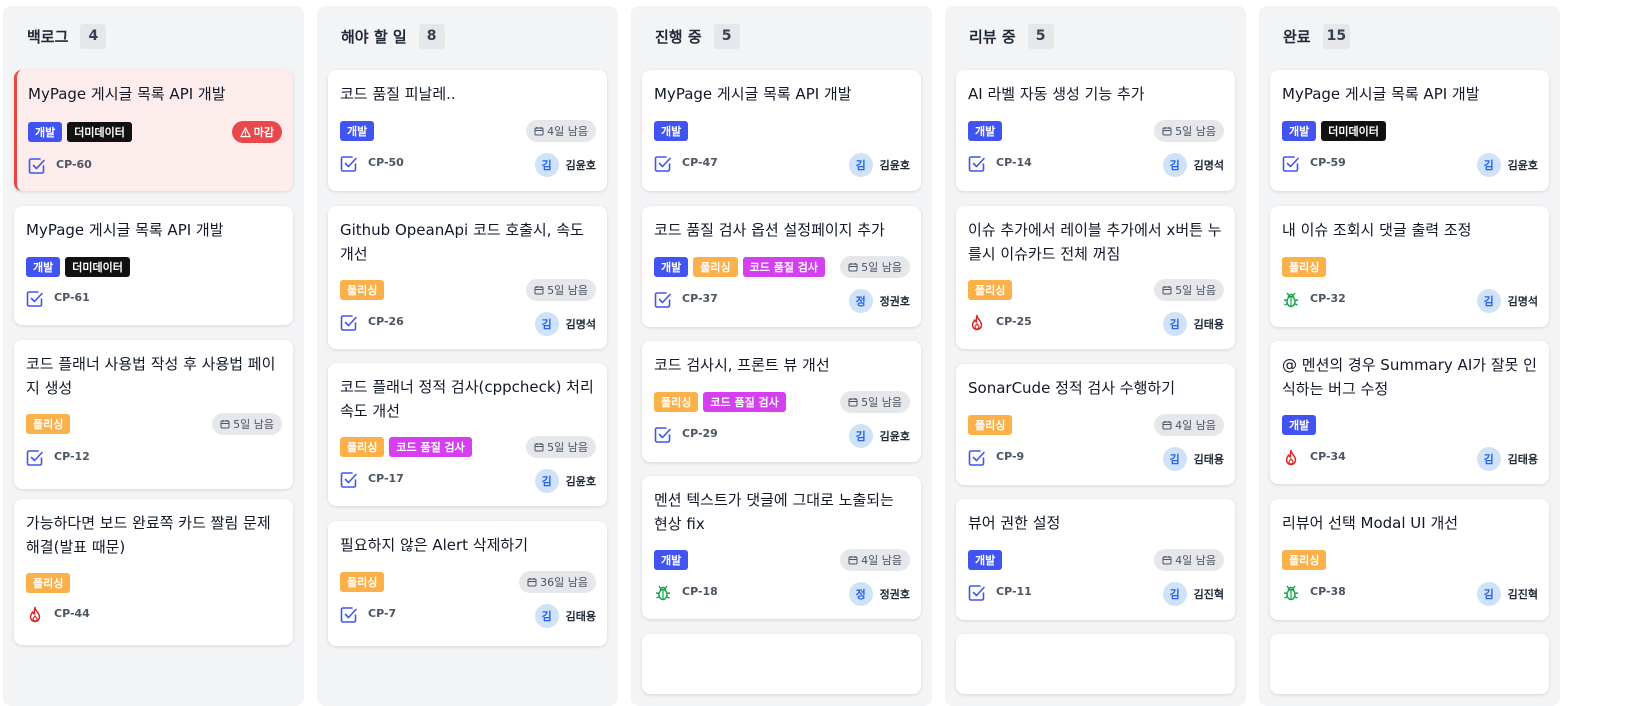 The image size is (1627, 706). I want to click on fire-icon, so click(35, 614).